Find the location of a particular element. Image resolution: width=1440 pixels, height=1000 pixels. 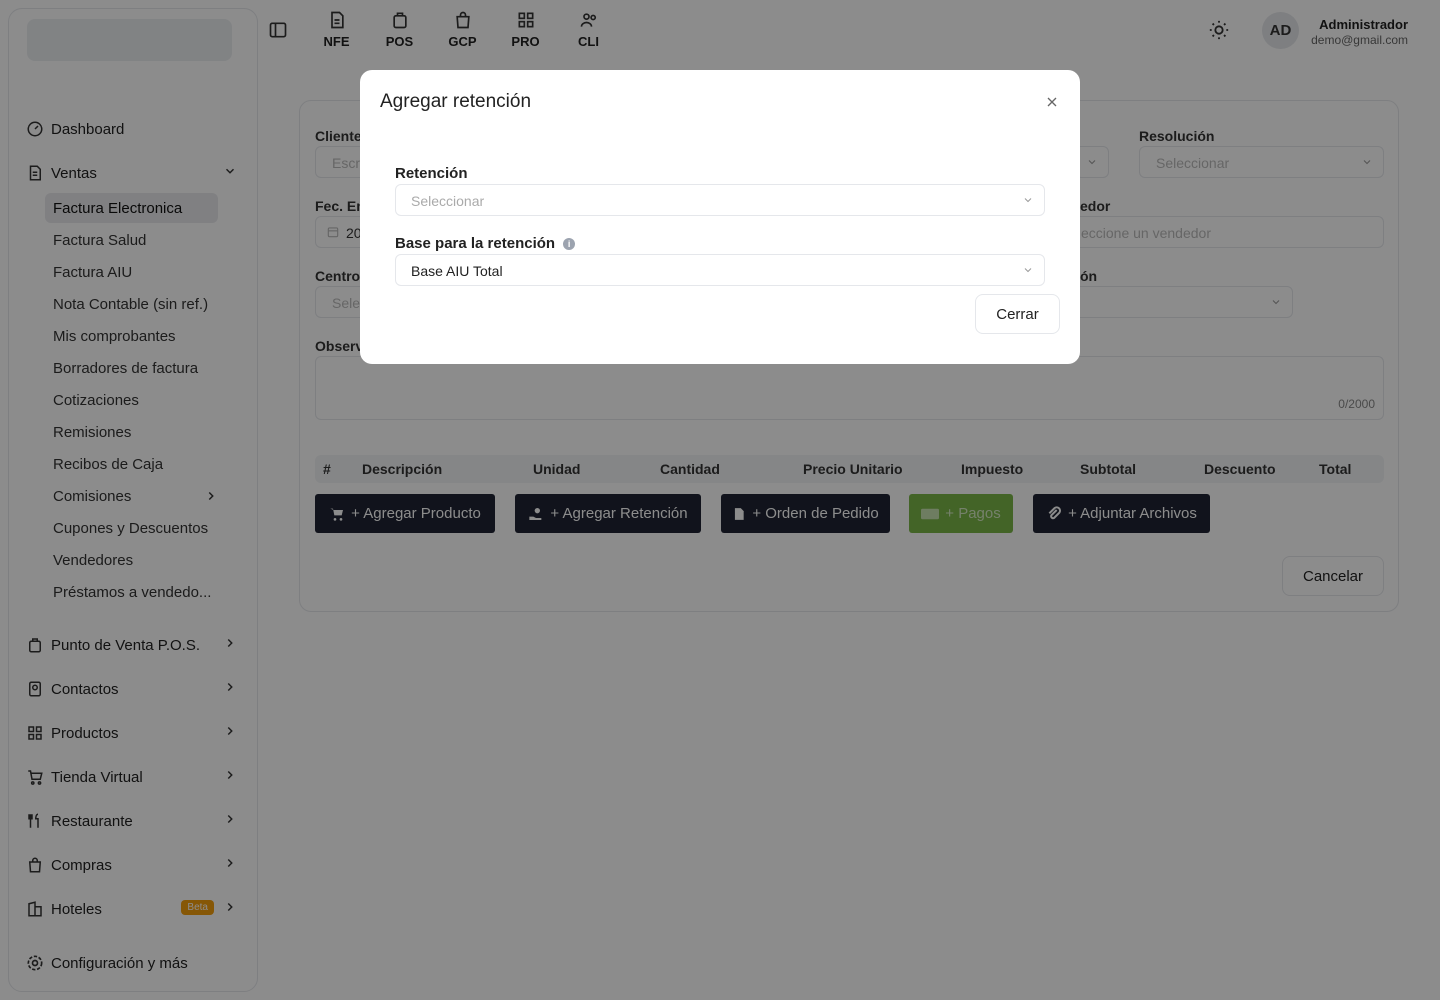

base-retencion-select: Base AIU Total is located at coordinates (720, 270).